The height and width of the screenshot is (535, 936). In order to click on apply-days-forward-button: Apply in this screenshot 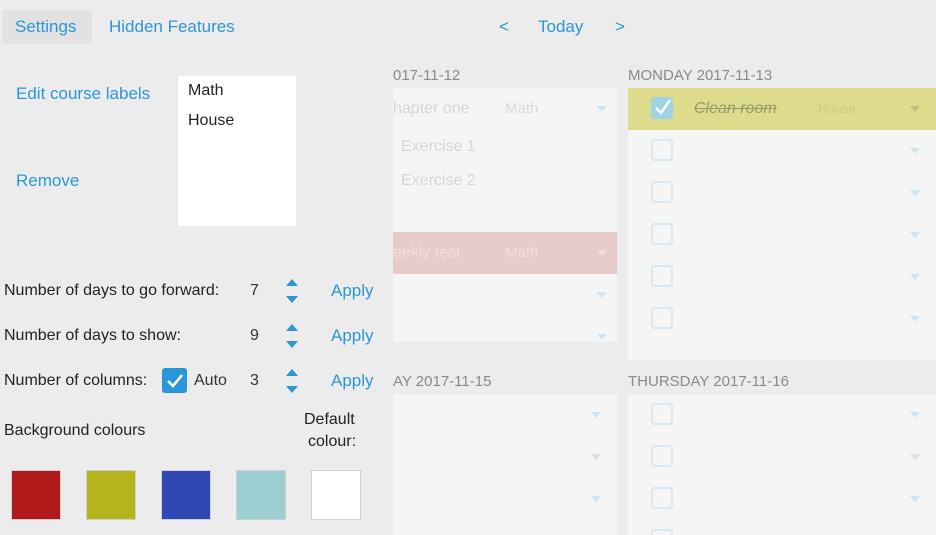, I will do `click(352, 291)`.